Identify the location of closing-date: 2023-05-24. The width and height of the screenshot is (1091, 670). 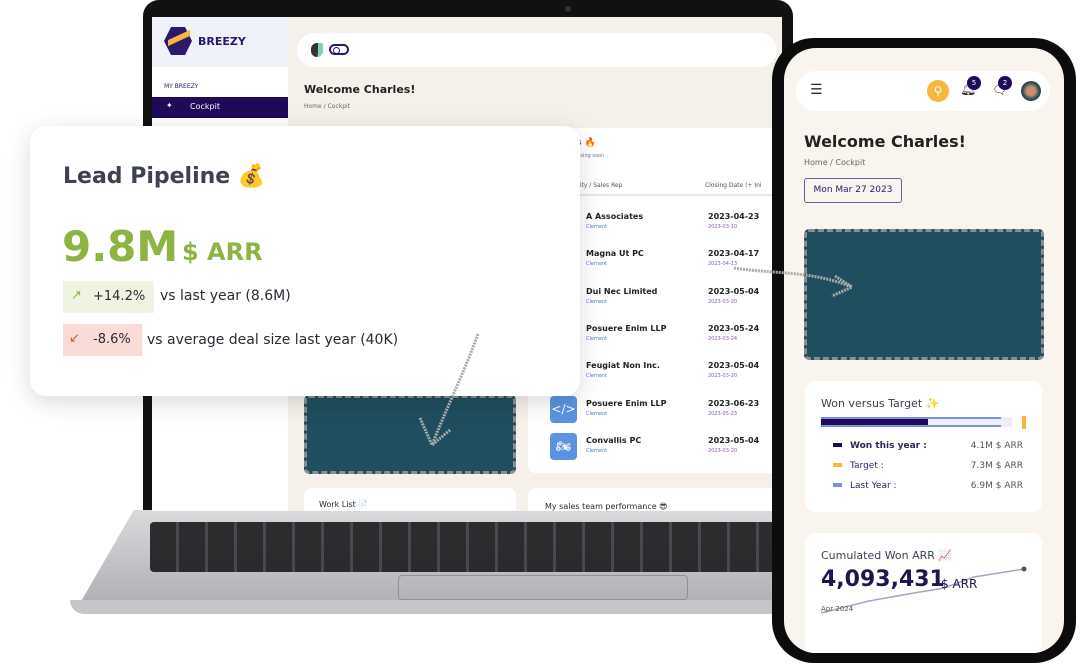
(734, 328).